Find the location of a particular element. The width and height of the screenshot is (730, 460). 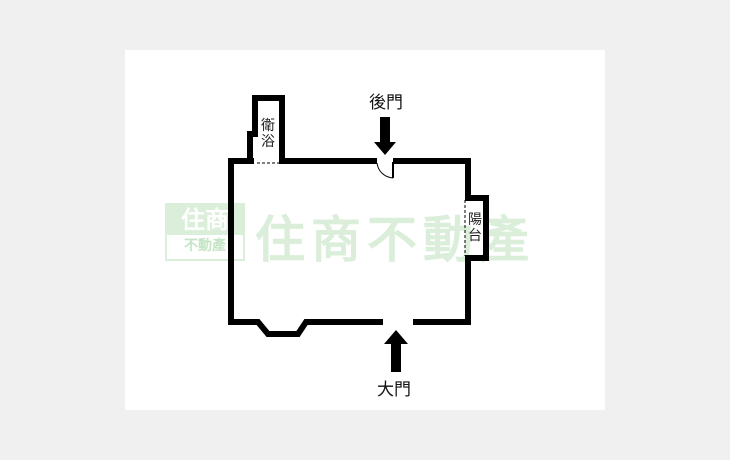

wall-left-top is located at coordinates (305, 247).